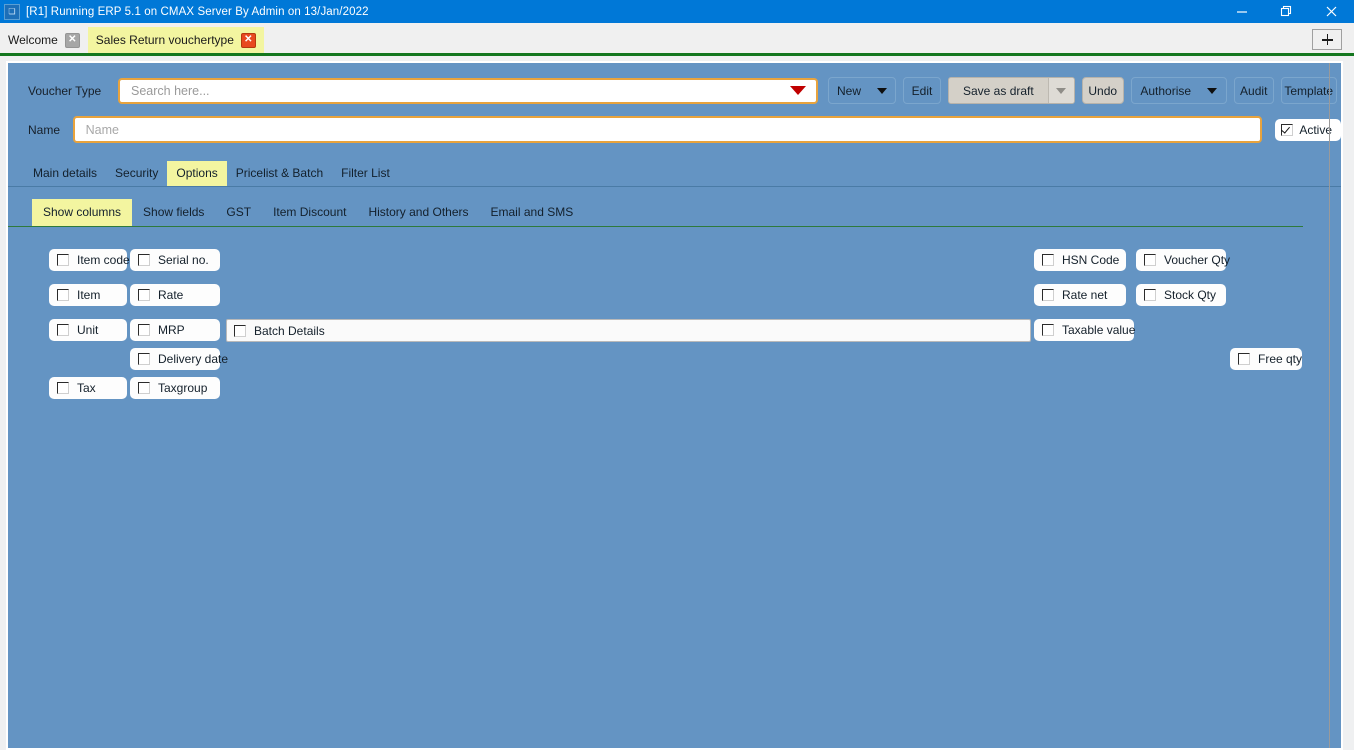  I want to click on checkbox-delivery-date: Delivery date, so click(179, 359).